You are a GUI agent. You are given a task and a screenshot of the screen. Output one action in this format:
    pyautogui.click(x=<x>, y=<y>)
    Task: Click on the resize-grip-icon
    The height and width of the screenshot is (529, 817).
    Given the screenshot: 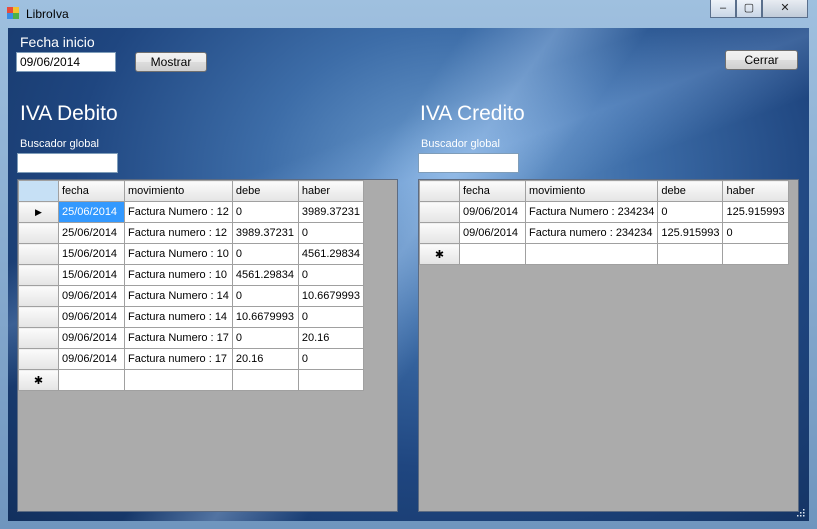 What is the action you would take?
    pyautogui.click(x=800, y=512)
    